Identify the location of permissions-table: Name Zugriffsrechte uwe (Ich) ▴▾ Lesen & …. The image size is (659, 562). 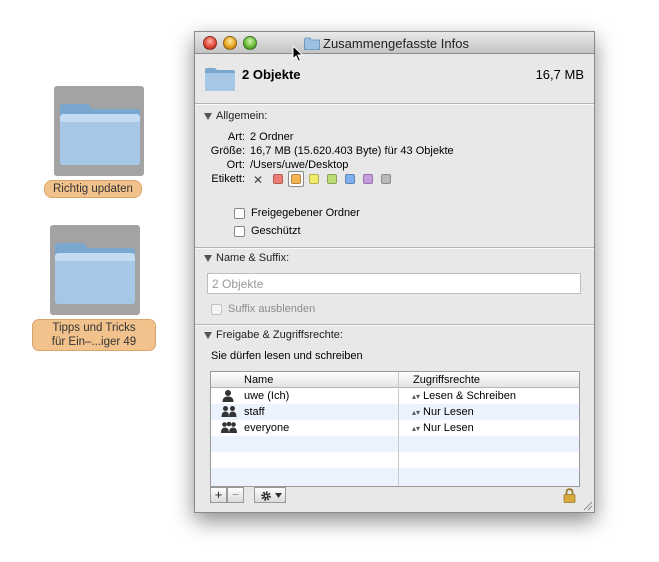
(395, 429).